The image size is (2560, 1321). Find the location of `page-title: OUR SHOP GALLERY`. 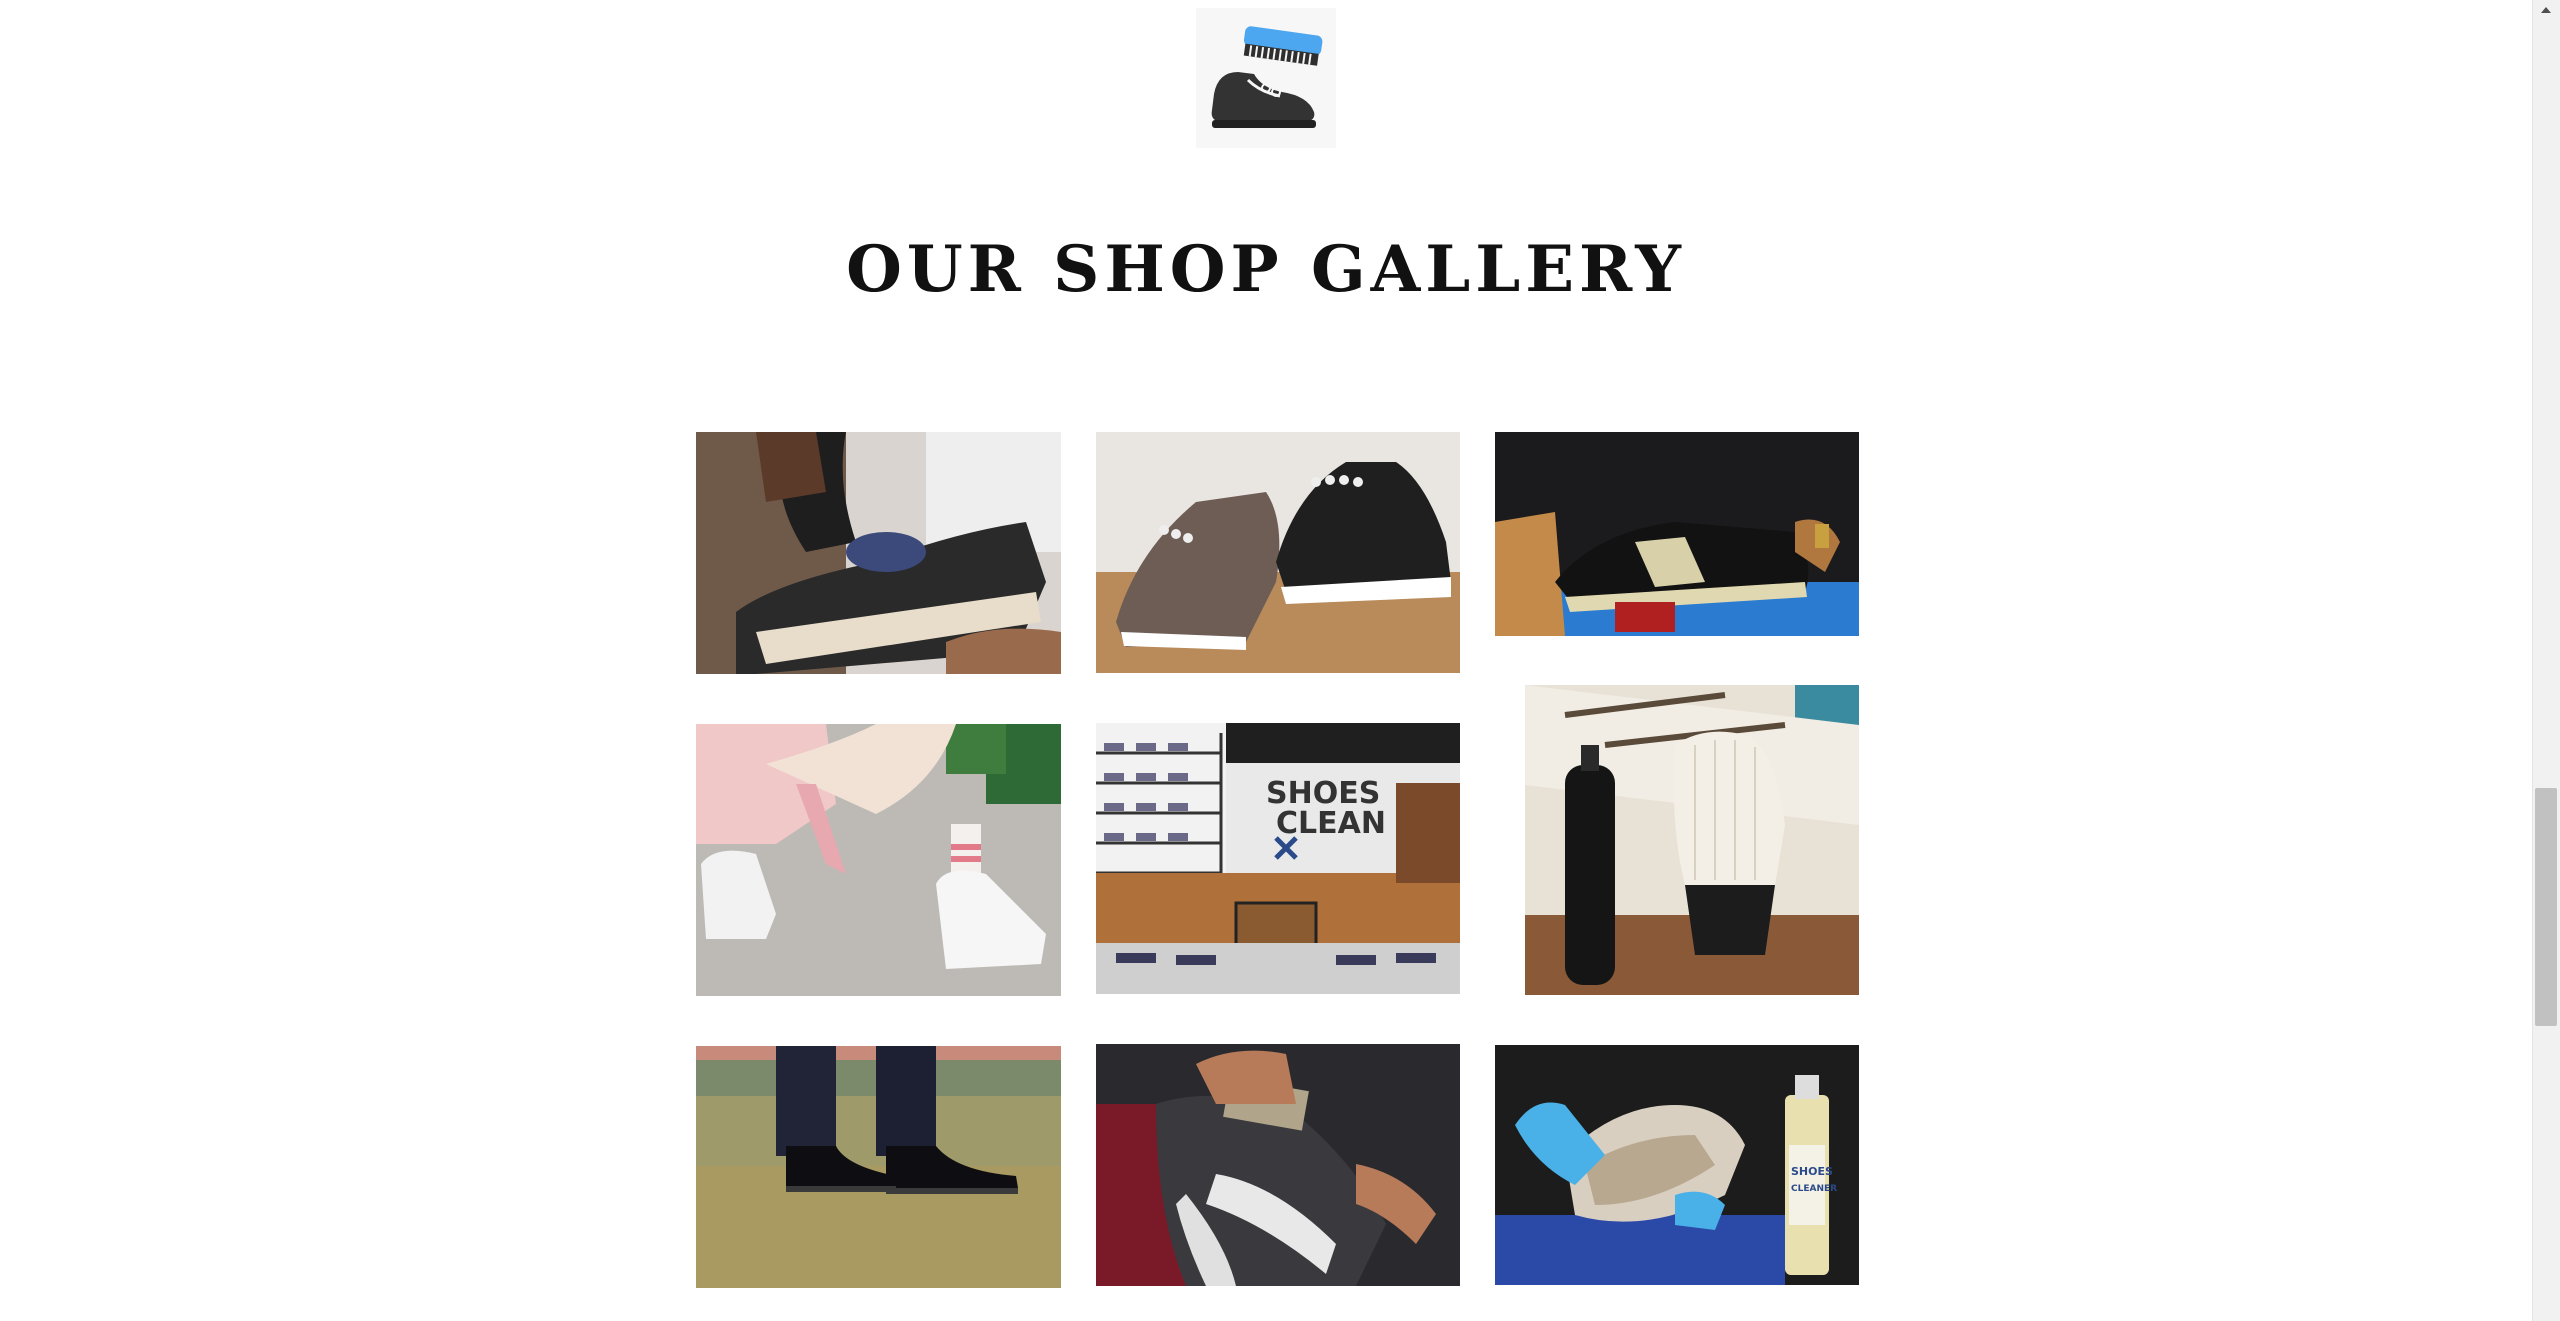

page-title: OUR SHOP GALLERY is located at coordinates (1266, 269).